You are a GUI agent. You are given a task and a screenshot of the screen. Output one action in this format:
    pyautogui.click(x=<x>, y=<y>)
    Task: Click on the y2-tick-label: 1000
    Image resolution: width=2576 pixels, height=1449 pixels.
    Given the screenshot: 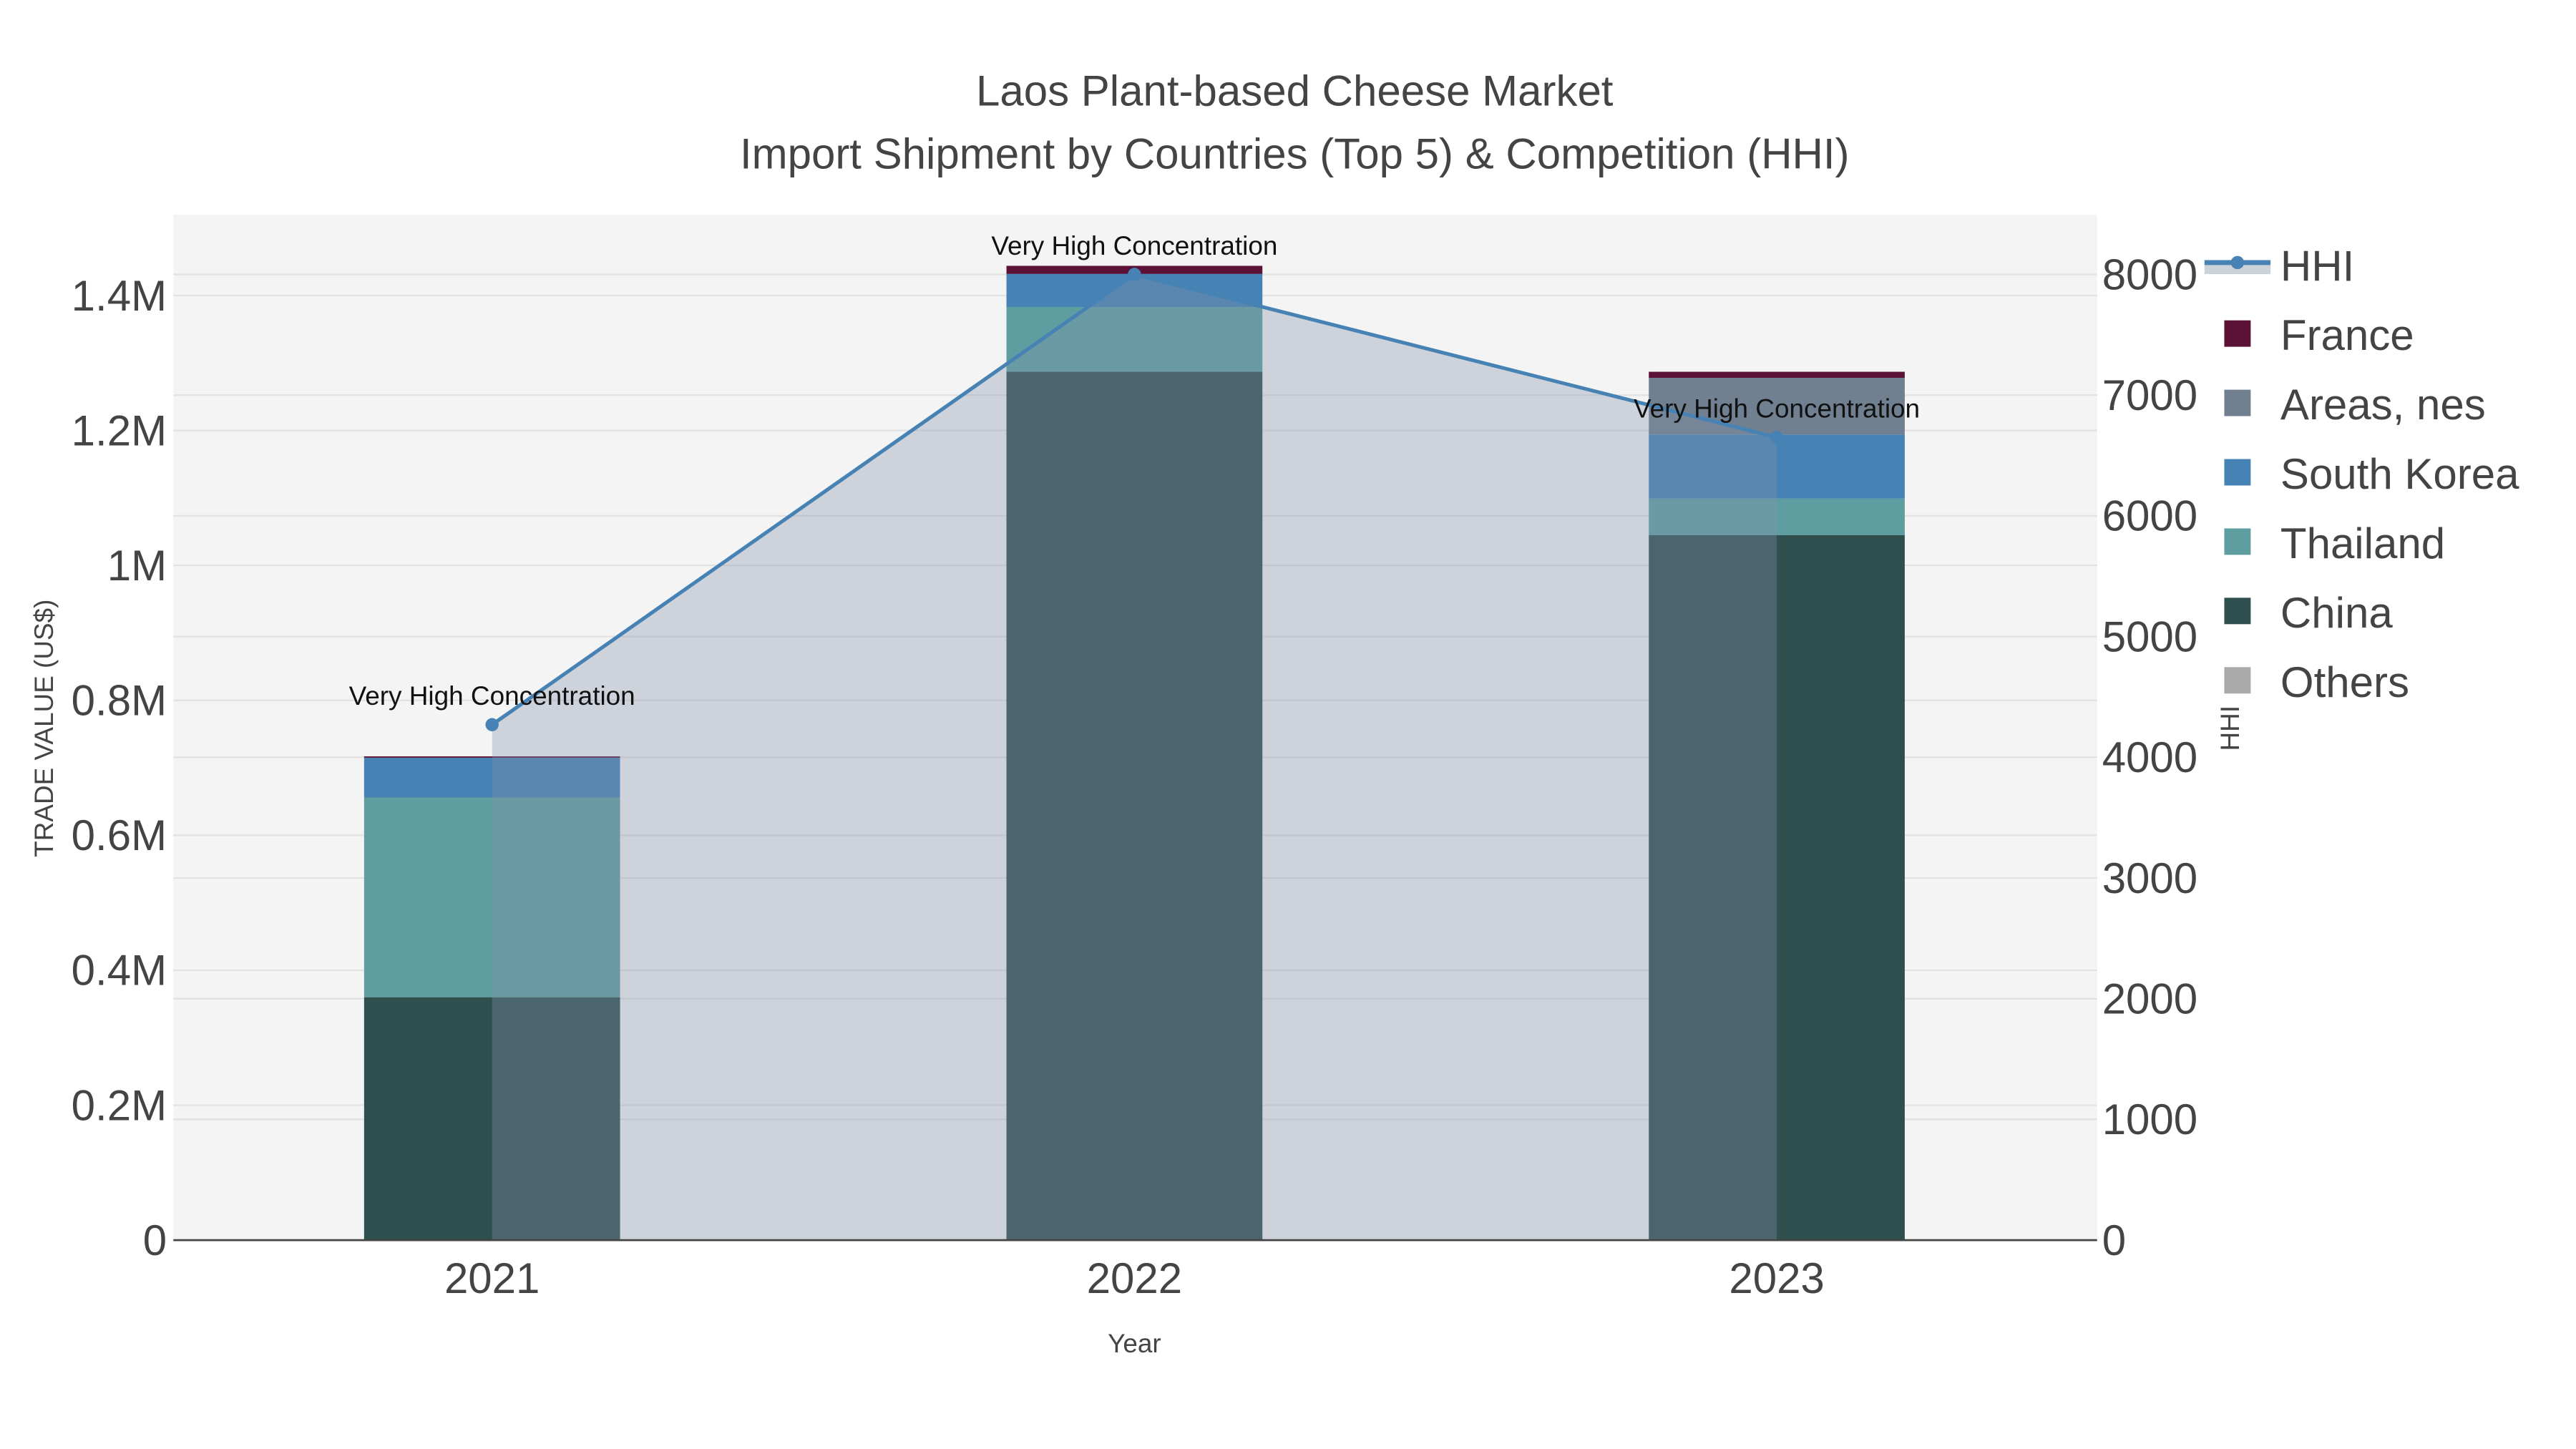 What is the action you would take?
    pyautogui.click(x=2149, y=1119)
    